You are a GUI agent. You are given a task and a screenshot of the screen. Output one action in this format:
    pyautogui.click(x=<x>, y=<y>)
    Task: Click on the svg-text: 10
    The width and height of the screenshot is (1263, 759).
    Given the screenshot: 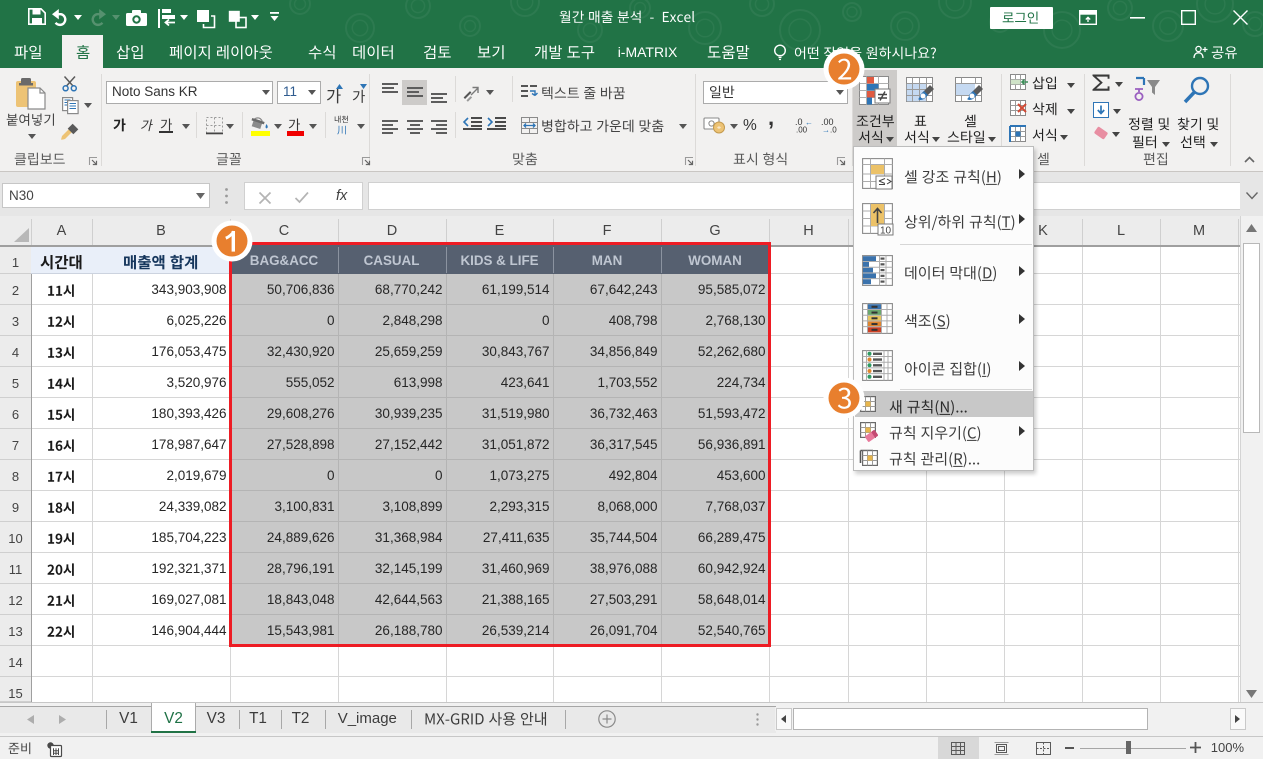 What is the action you would take?
    pyautogui.click(x=886, y=231)
    